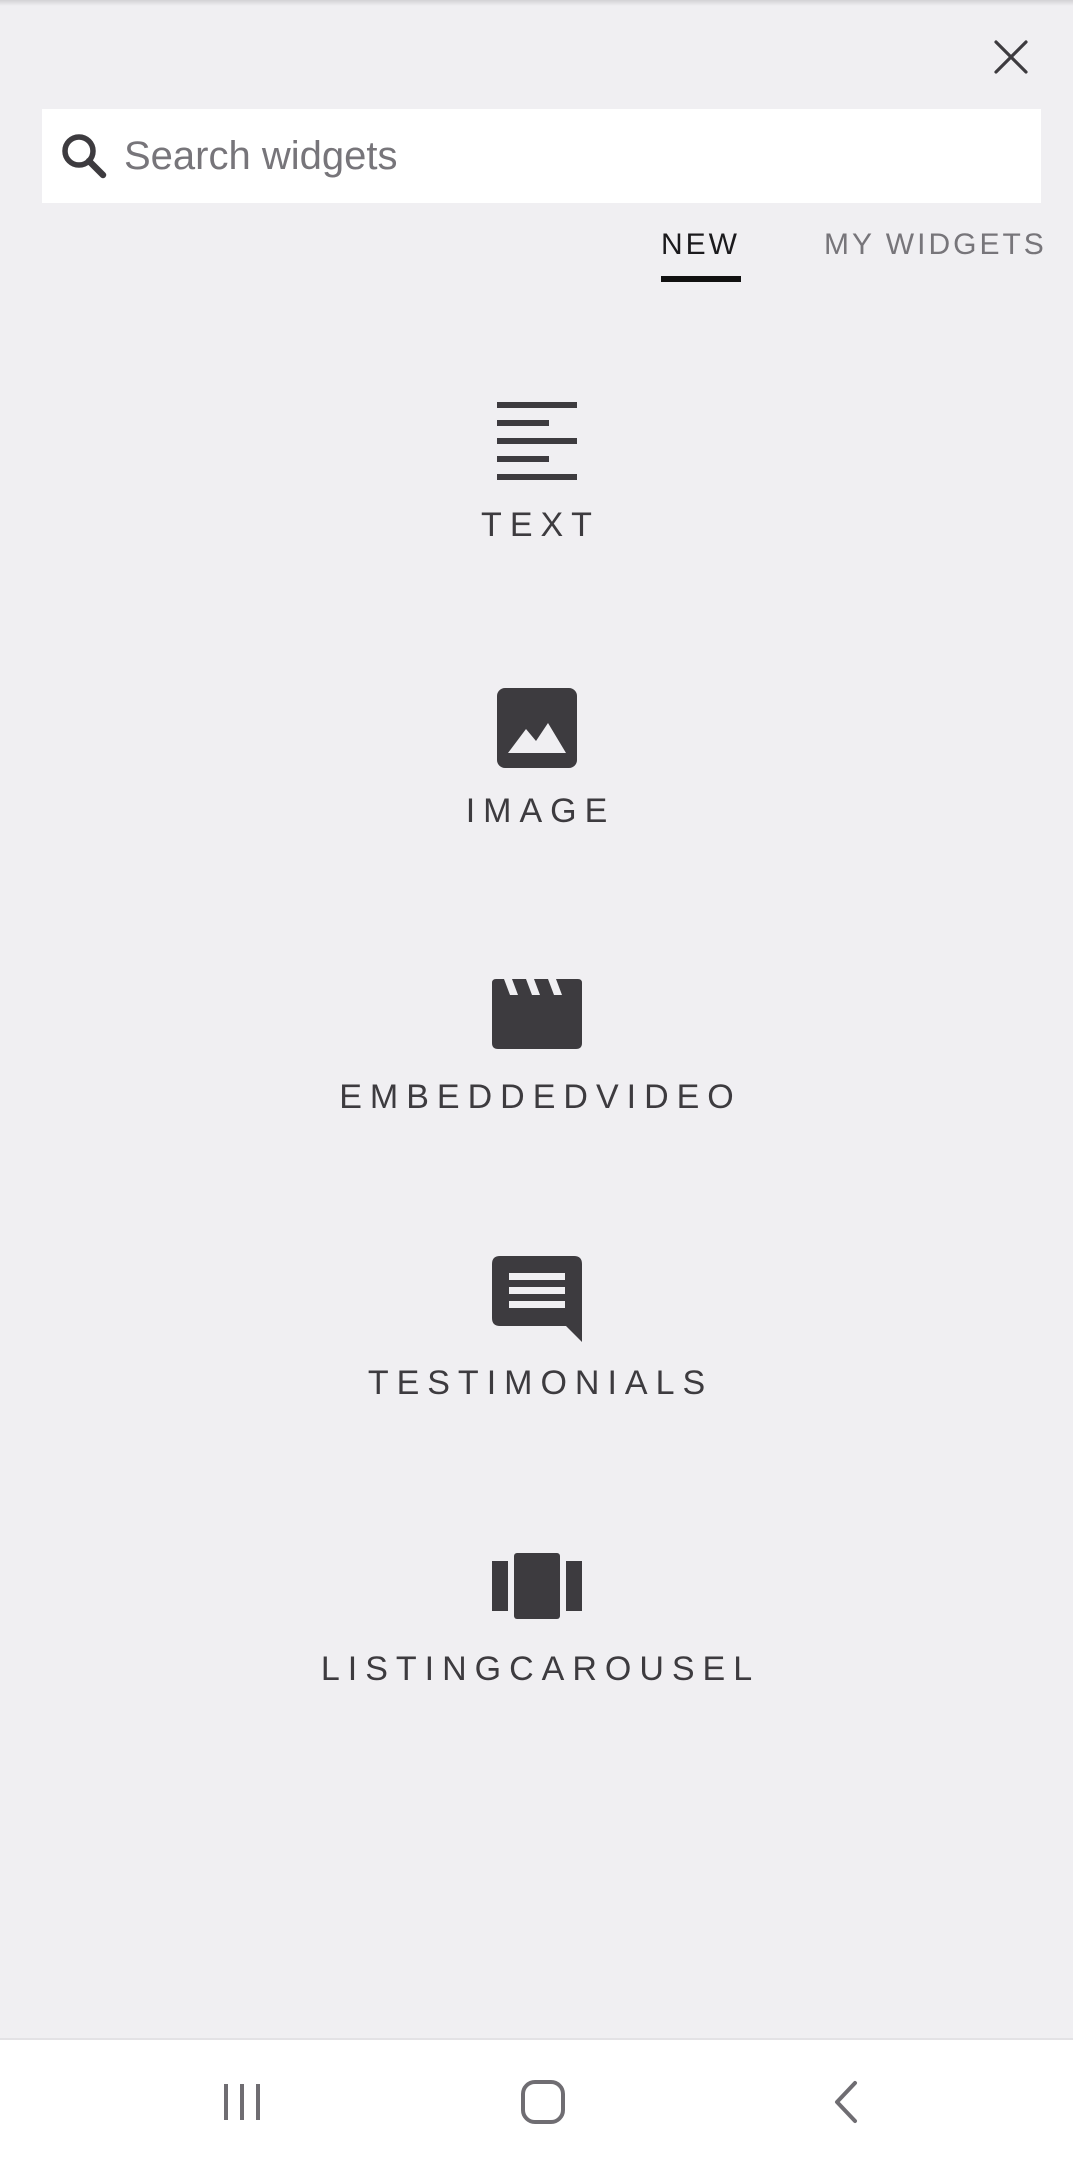 Image resolution: width=1073 pixels, height=2162 pixels. I want to click on image-icon, so click(537, 728).